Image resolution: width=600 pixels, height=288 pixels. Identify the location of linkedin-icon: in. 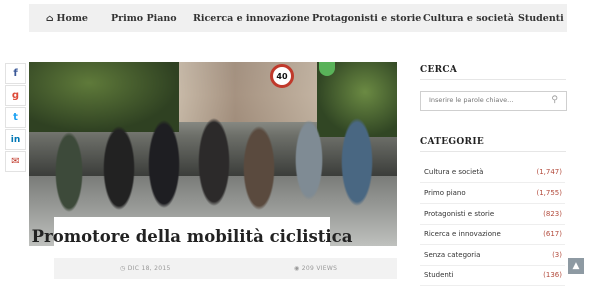
(15, 139).